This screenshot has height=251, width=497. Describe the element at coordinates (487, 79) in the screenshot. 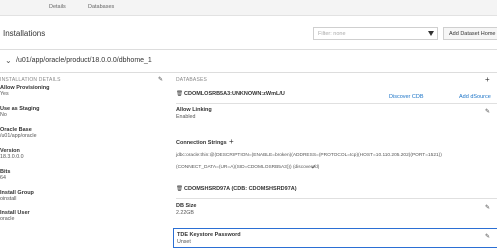

I see `add-database-plus-icon: +` at that location.